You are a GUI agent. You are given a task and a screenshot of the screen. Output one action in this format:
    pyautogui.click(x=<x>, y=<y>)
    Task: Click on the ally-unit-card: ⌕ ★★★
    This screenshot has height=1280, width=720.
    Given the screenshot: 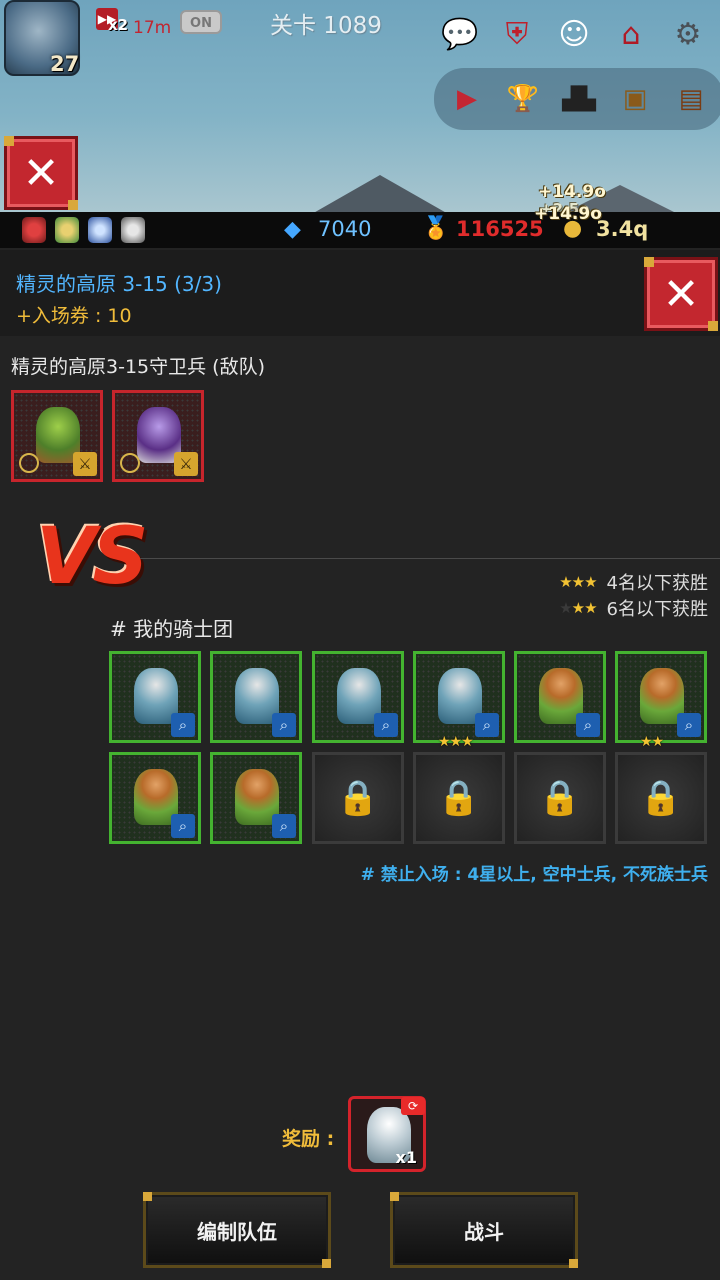 What is the action you would take?
    pyautogui.click(x=459, y=700)
    